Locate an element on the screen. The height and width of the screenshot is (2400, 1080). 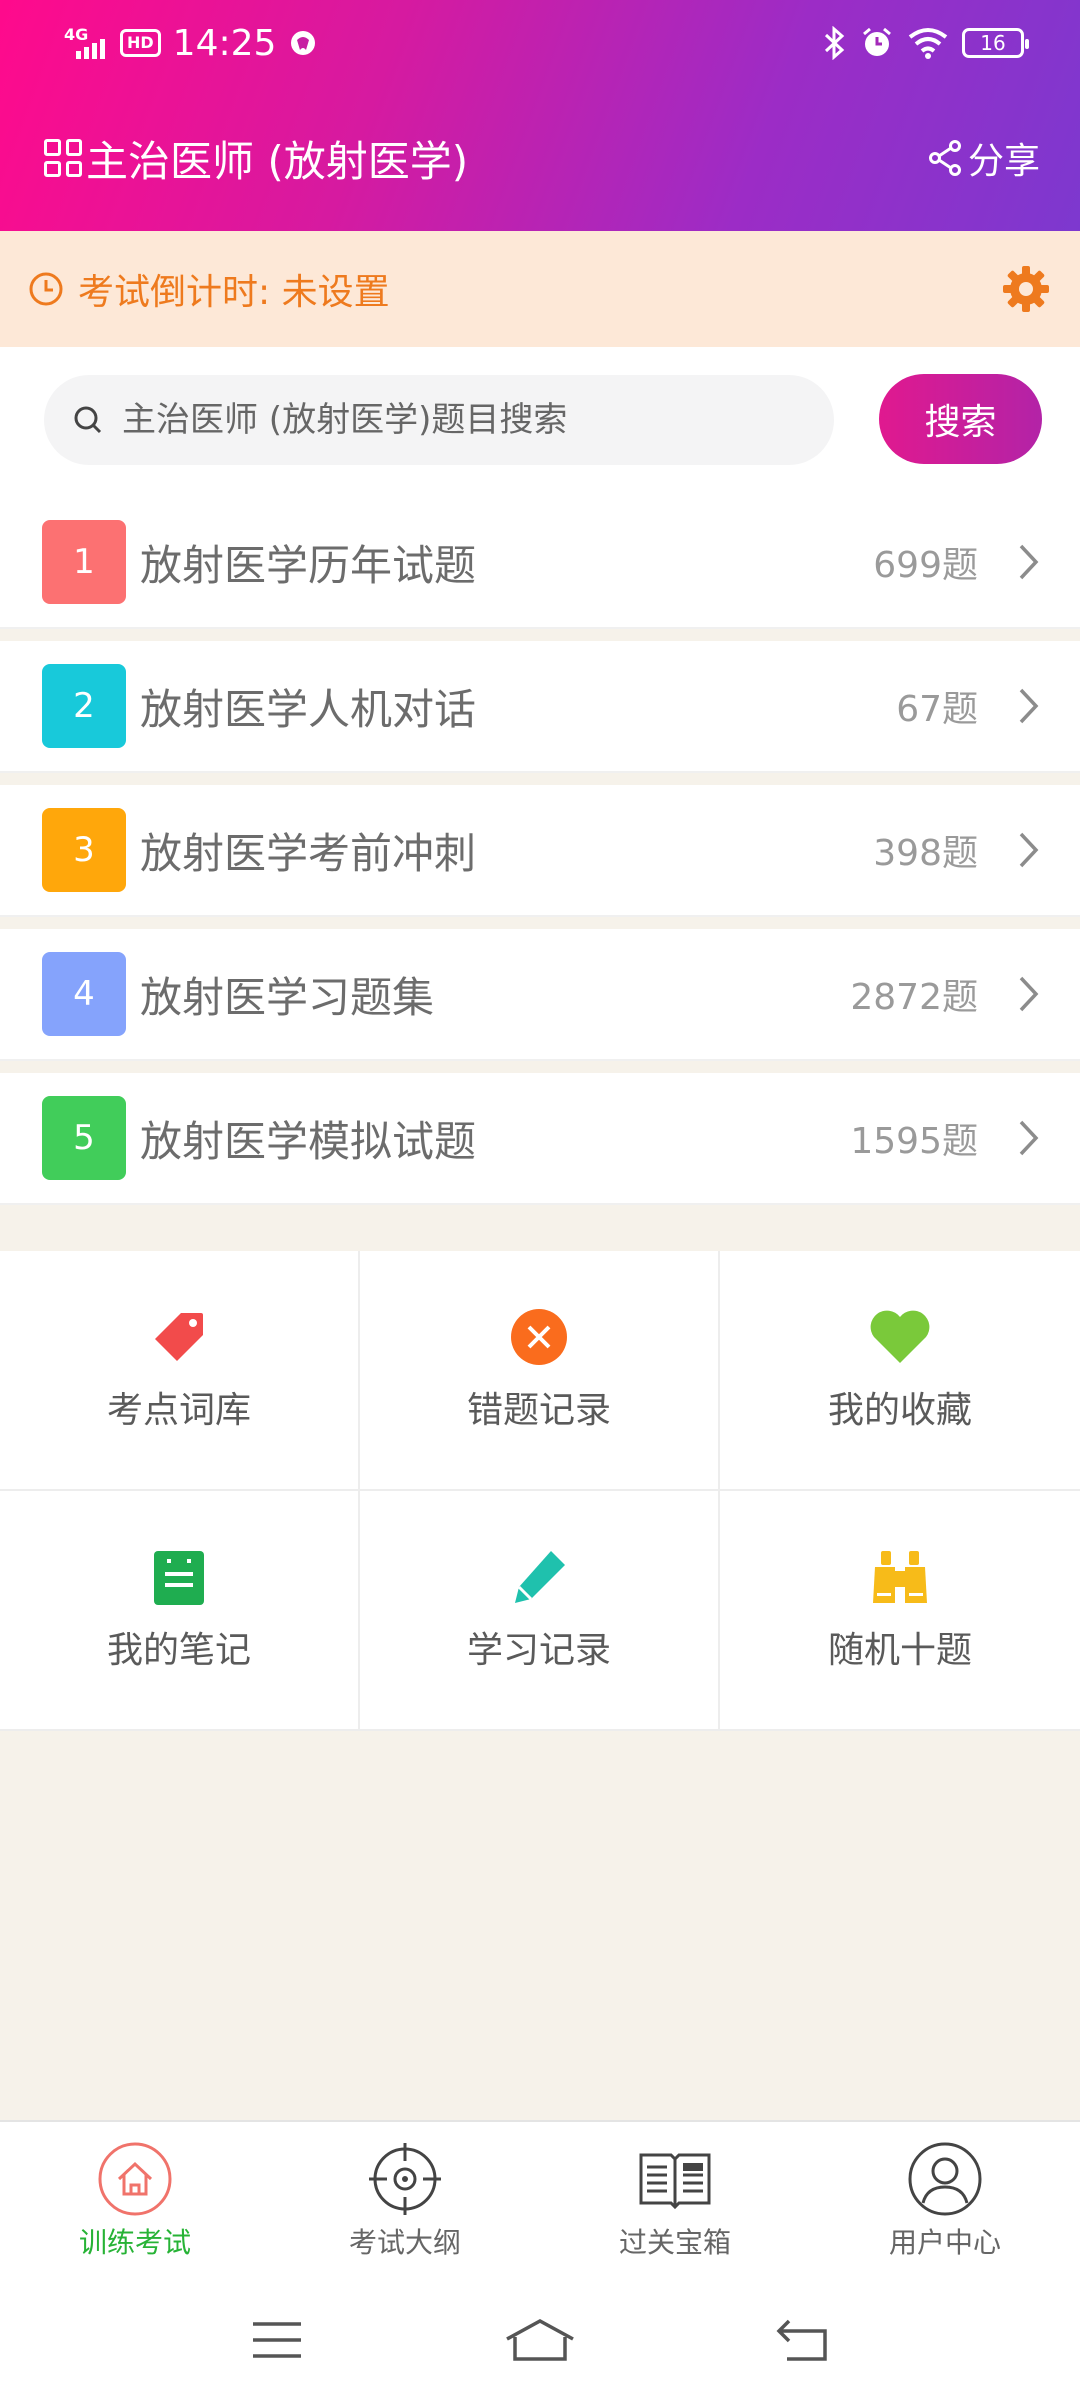
tab-label: 用户中心 is located at coordinates (944, 2242).